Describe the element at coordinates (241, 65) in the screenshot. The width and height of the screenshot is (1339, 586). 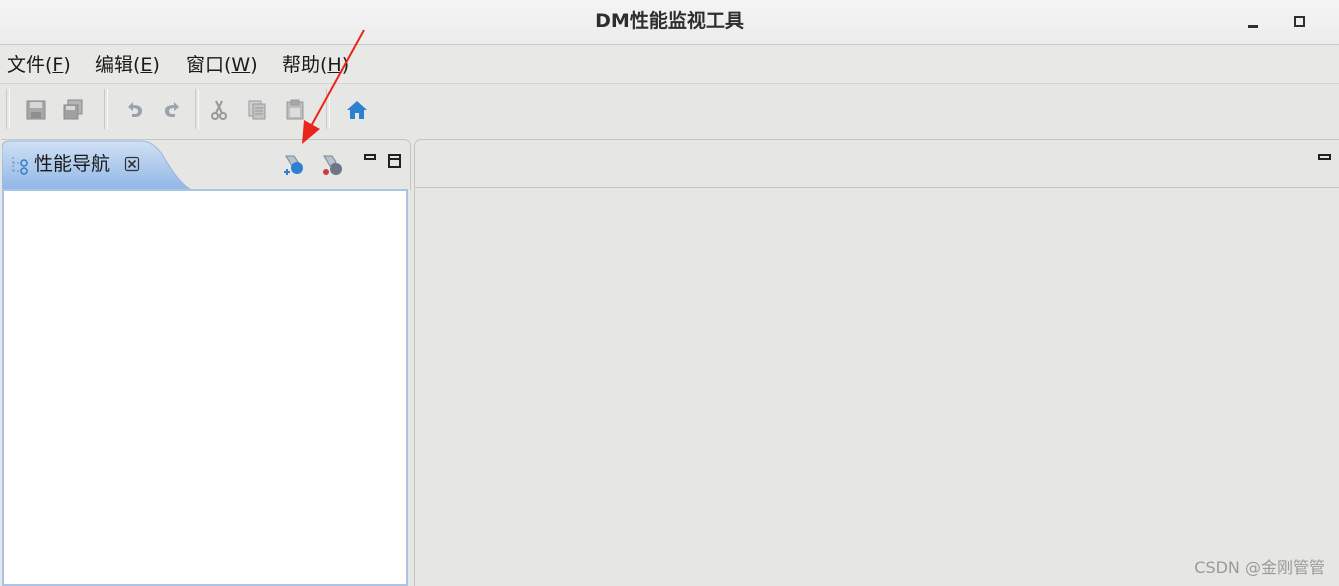
I see `menu-window-mnemonic: W` at that location.